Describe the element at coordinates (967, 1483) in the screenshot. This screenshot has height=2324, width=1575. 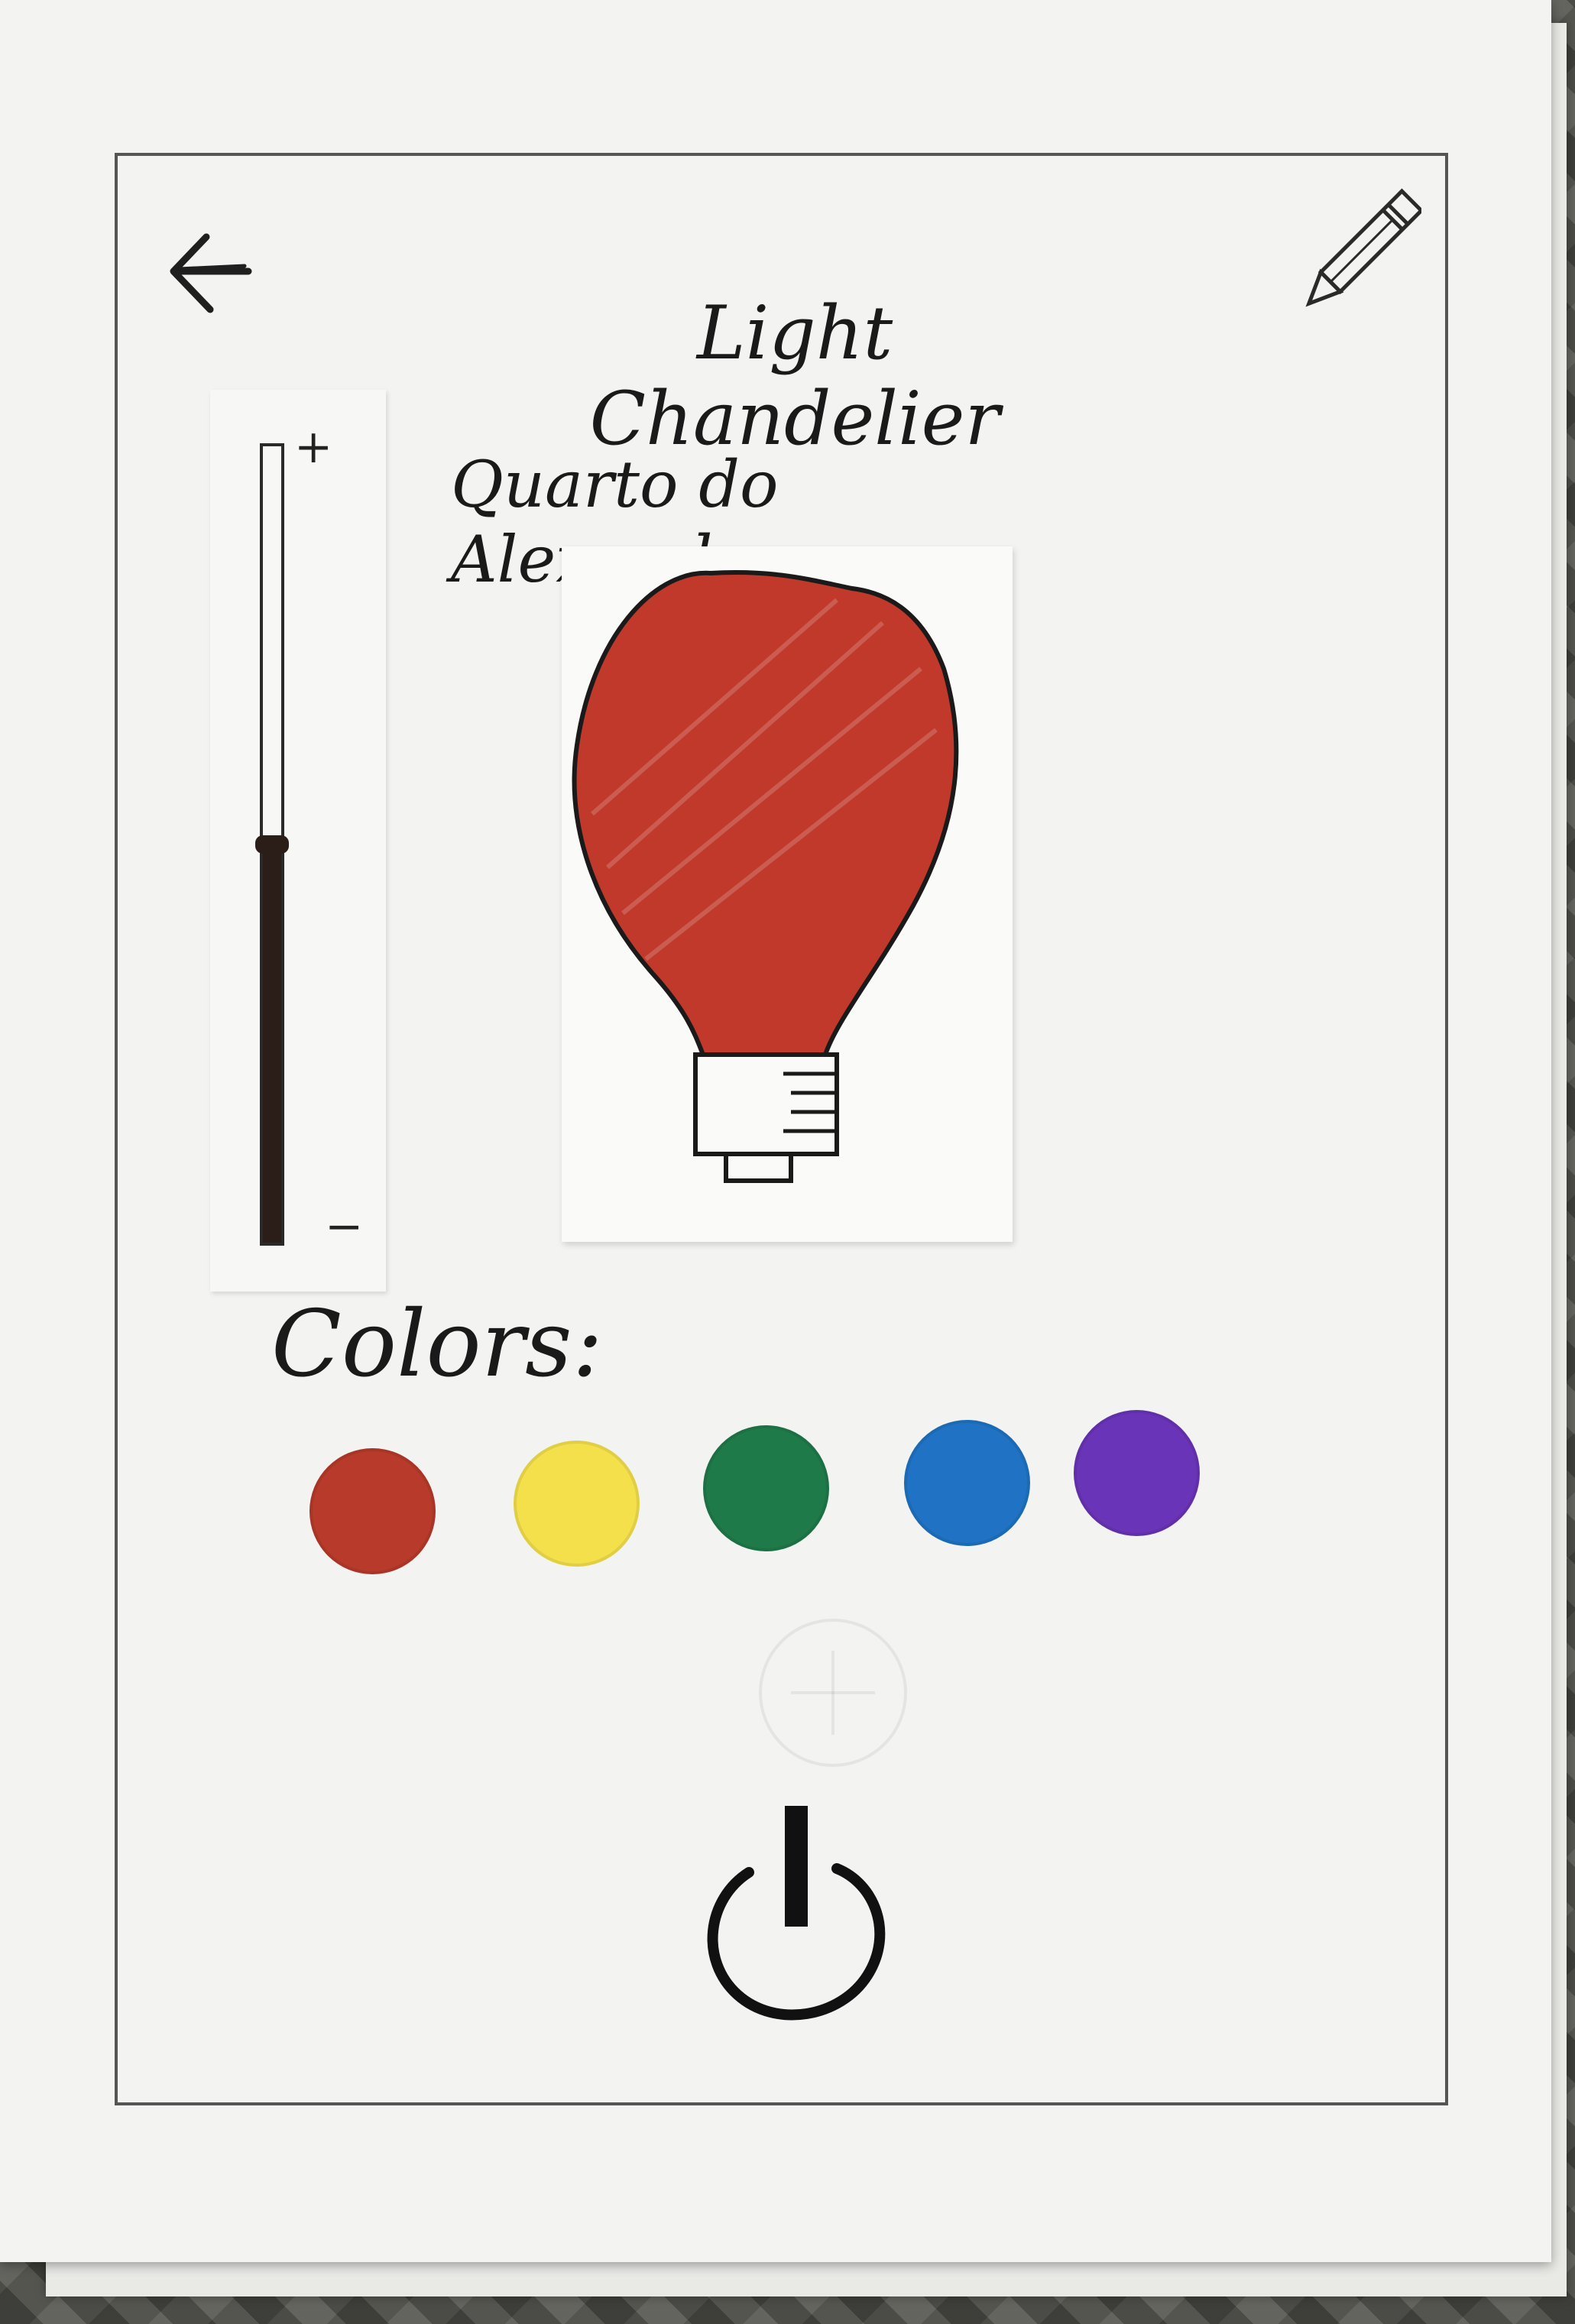
I see `color-swatch-blue` at that location.